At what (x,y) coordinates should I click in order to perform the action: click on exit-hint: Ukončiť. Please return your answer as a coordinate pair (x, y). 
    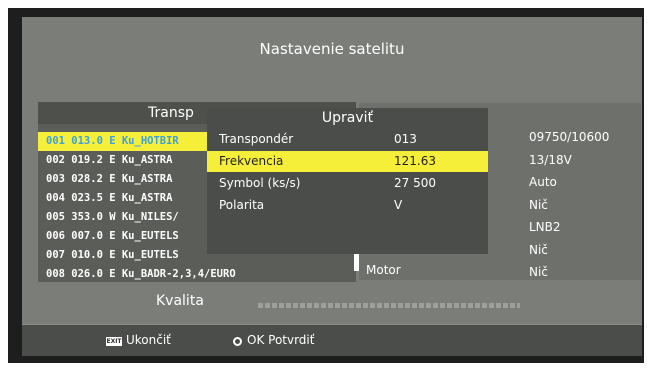
    Looking at the image, I should click on (148, 340).